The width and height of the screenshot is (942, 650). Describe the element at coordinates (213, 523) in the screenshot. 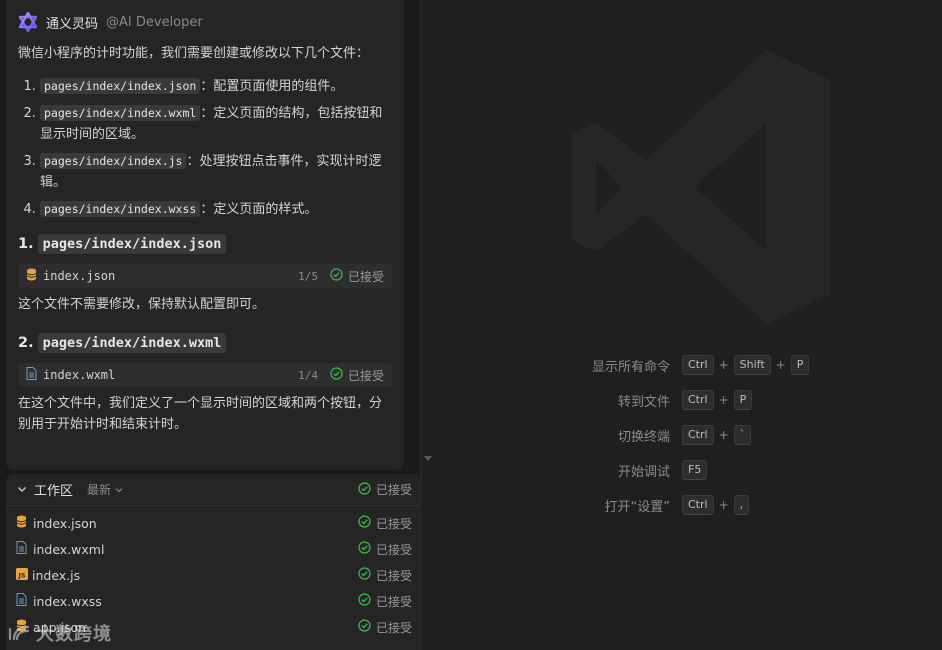

I see `workspace-file-row: index.json 已接受` at that location.